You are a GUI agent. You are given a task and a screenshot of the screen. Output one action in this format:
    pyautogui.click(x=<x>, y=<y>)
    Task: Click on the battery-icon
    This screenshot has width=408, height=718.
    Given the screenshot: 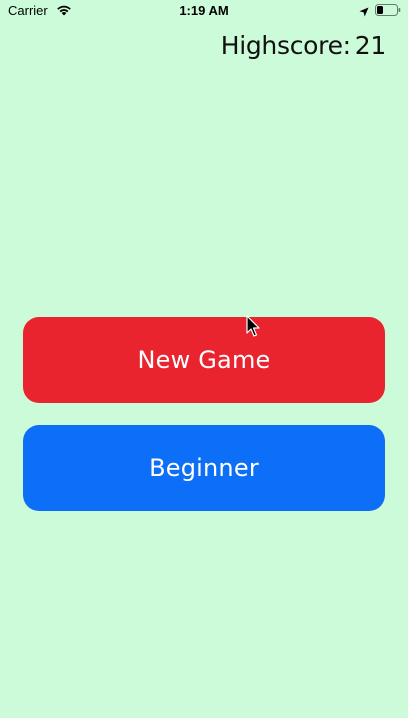 What is the action you would take?
    pyautogui.click(x=388, y=10)
    